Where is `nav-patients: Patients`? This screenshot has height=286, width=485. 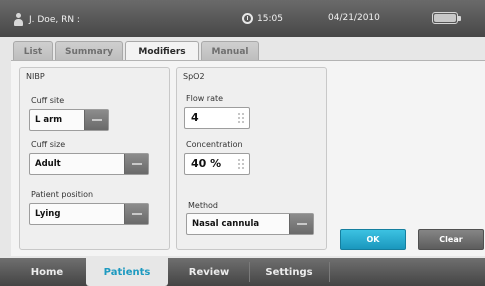
nav-patients: Patients is located at coordinates (127, 272).